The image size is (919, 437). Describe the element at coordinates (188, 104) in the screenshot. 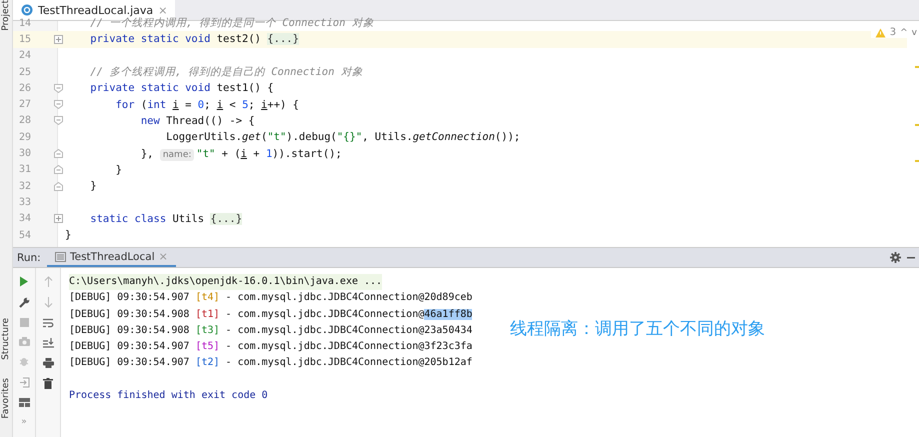

I see `code-token: =` at that location.